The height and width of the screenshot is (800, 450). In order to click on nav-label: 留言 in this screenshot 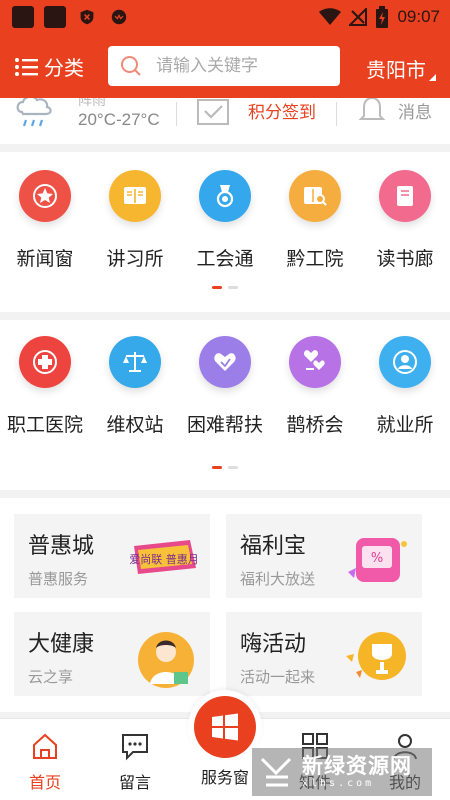, I will do `click(134, 782)`.